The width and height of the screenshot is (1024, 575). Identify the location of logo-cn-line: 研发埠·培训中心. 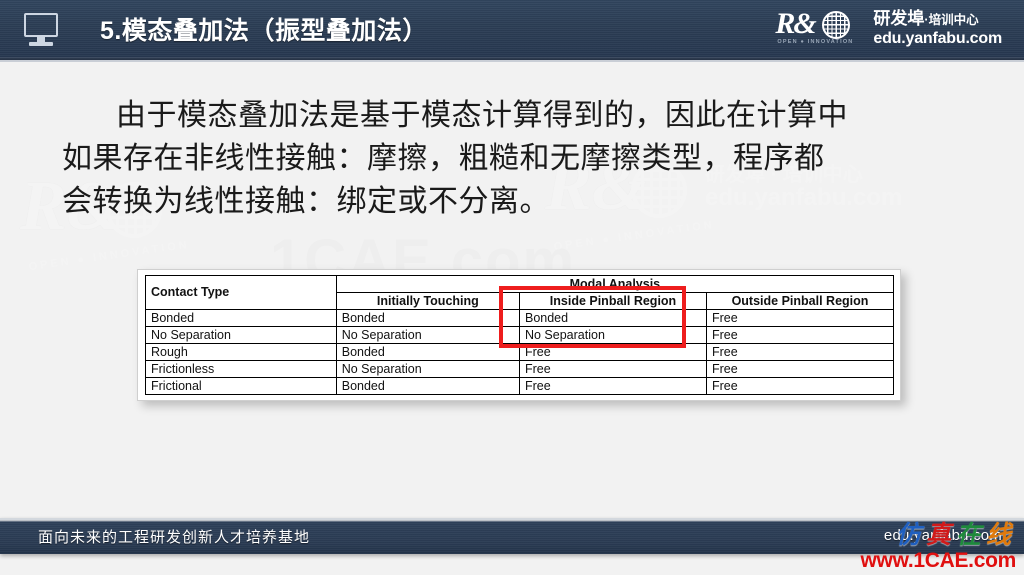
(937, 19).